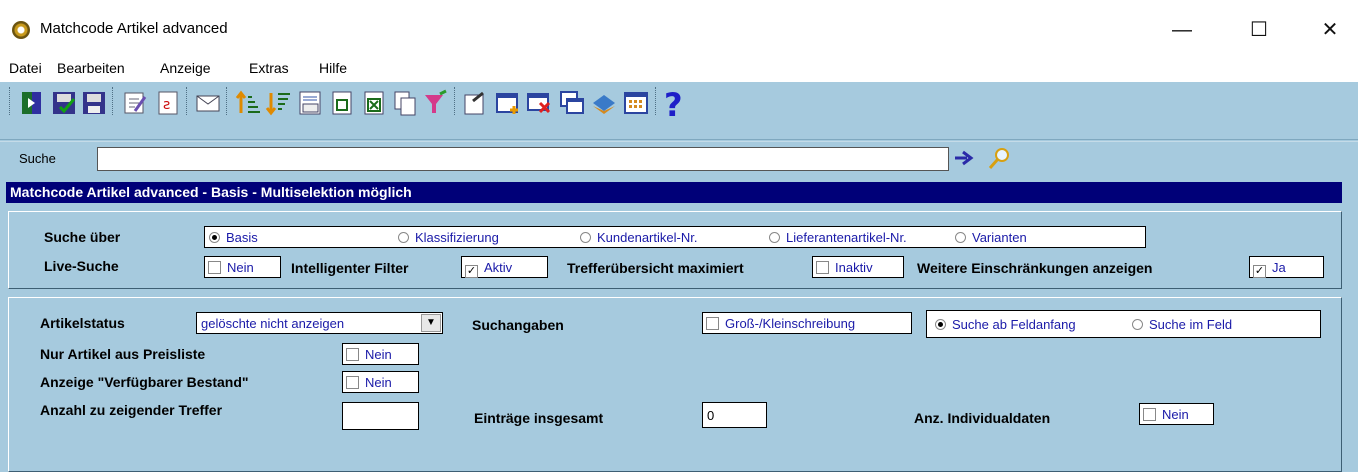 The image size is (1358, 472). Describe the element at coordinates (539, 418) in the screenshot. I see `total-entries-label: Einträge insgesamt` at that location.